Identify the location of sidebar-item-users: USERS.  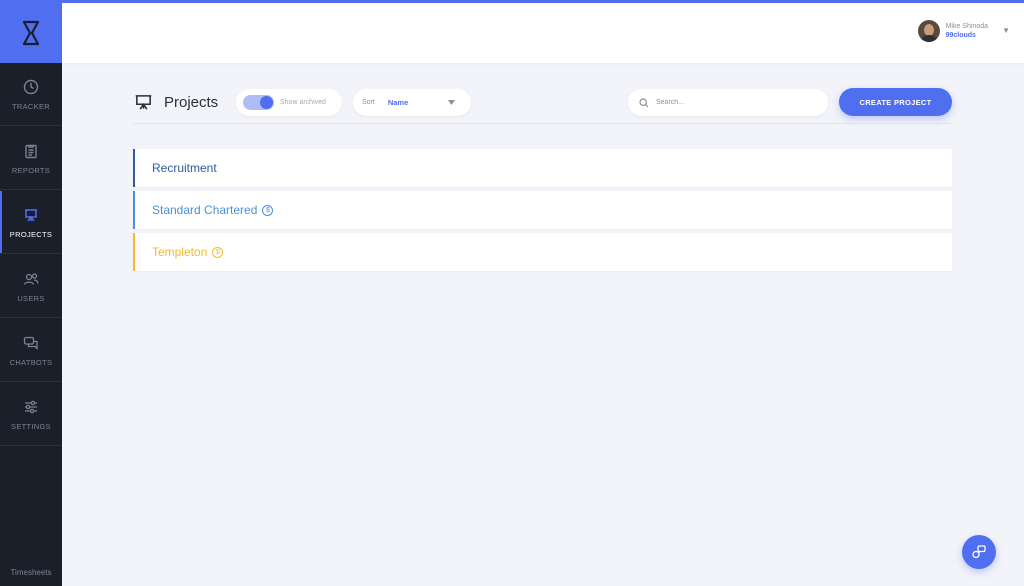
(31, 286).